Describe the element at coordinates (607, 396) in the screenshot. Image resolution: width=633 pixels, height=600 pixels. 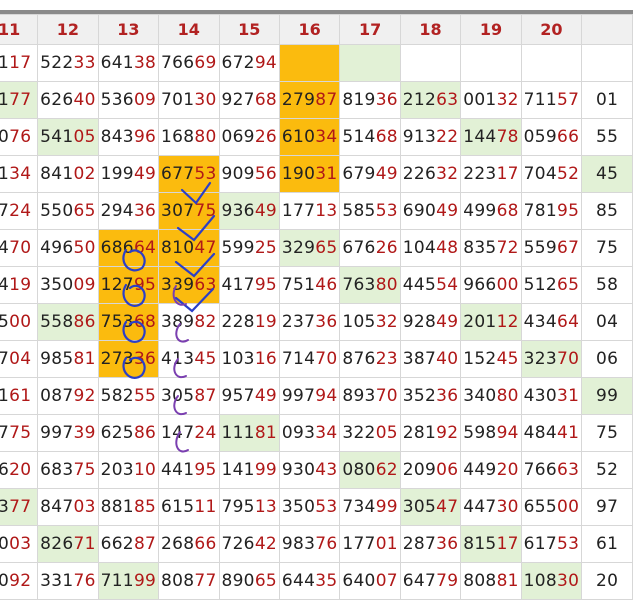
I see `number-cell: 99` at that location.